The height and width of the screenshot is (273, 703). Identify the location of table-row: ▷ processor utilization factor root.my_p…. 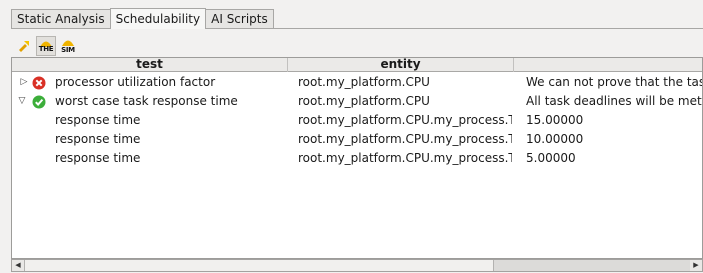
(357, 82).